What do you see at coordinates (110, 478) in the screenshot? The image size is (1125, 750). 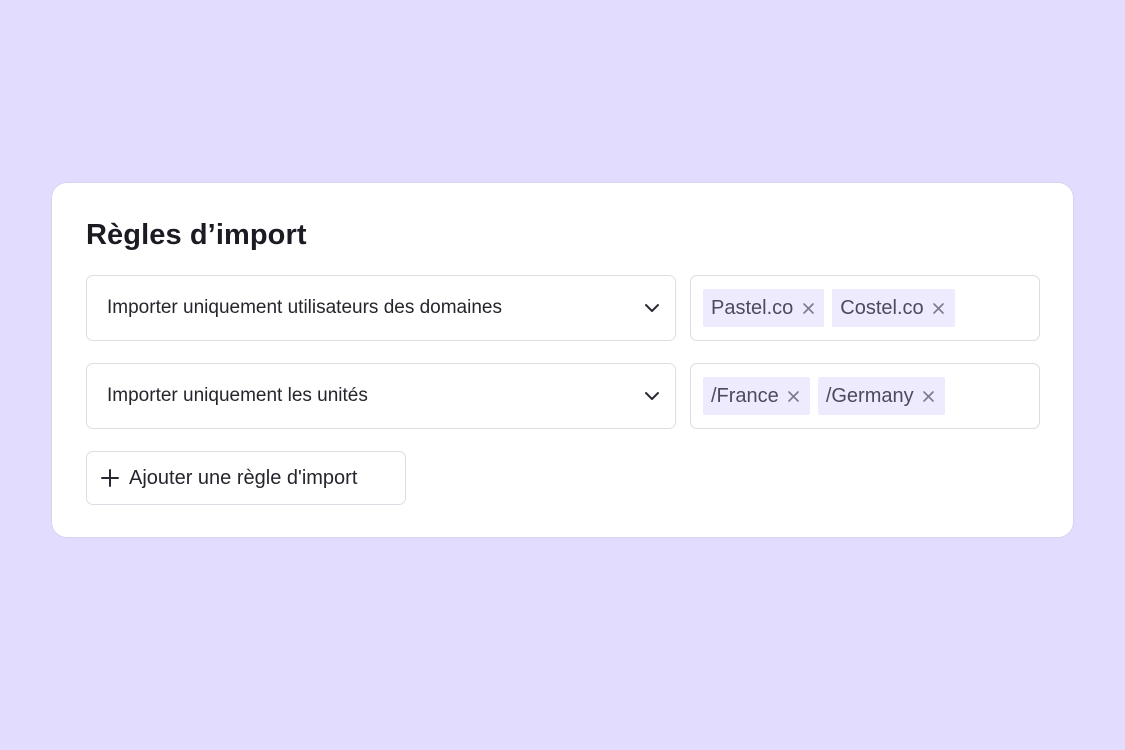 I see `plus-icon` at bounding box center [110, 478].